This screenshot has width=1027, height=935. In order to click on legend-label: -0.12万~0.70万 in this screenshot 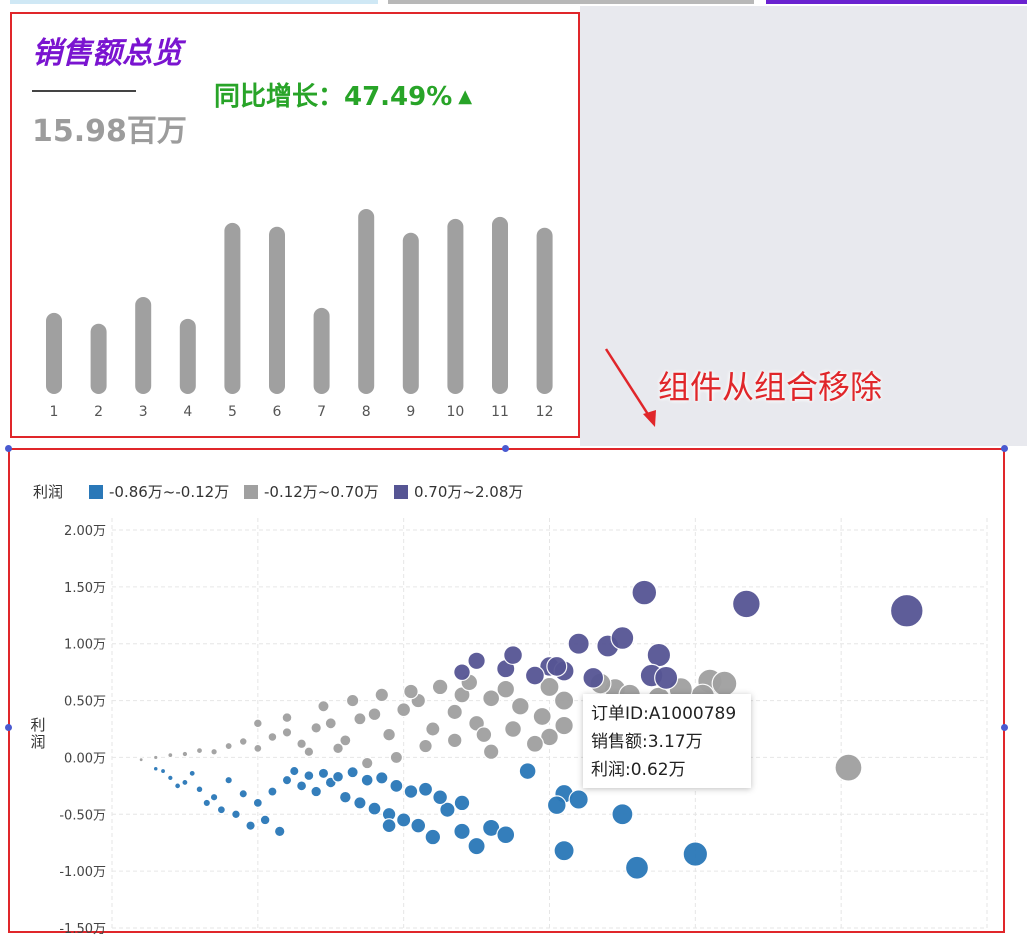, I will do `click(321, 492)`.